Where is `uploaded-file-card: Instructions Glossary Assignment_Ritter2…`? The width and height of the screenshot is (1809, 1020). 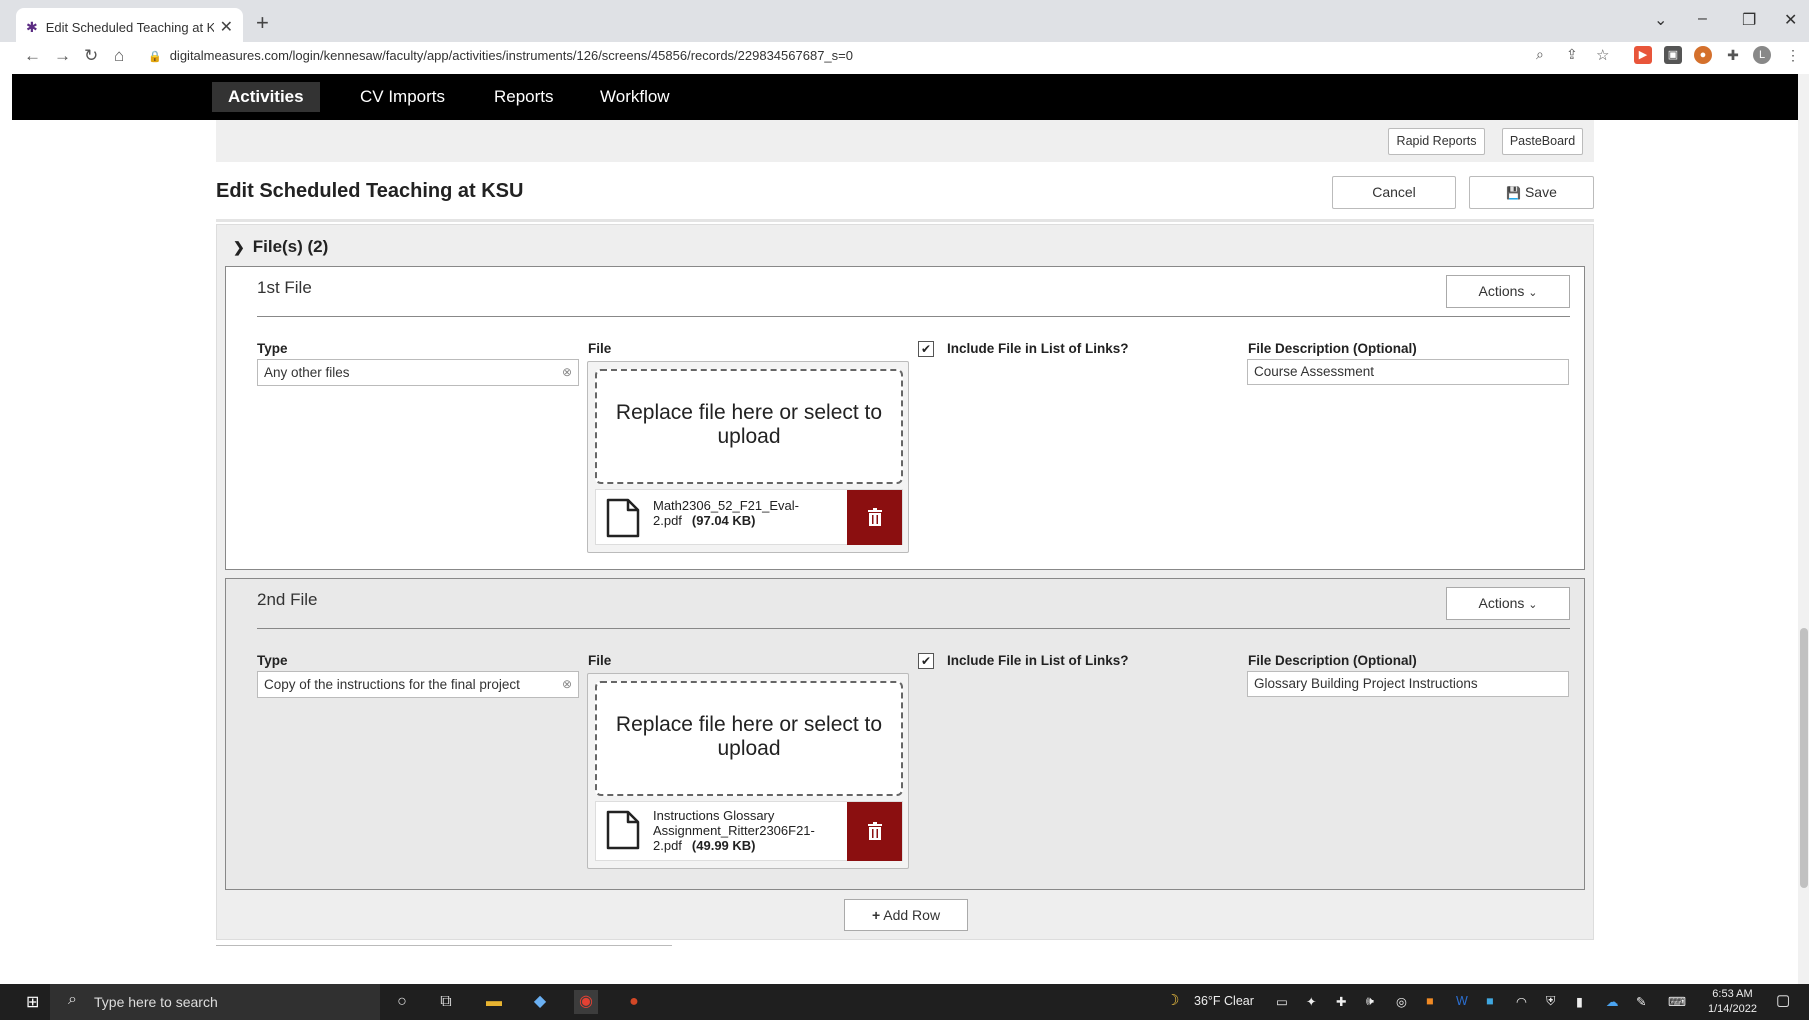 uploaded-file-card: Instructions Glossary Assignment_Ritter2… is located at coordinates (749, 831).